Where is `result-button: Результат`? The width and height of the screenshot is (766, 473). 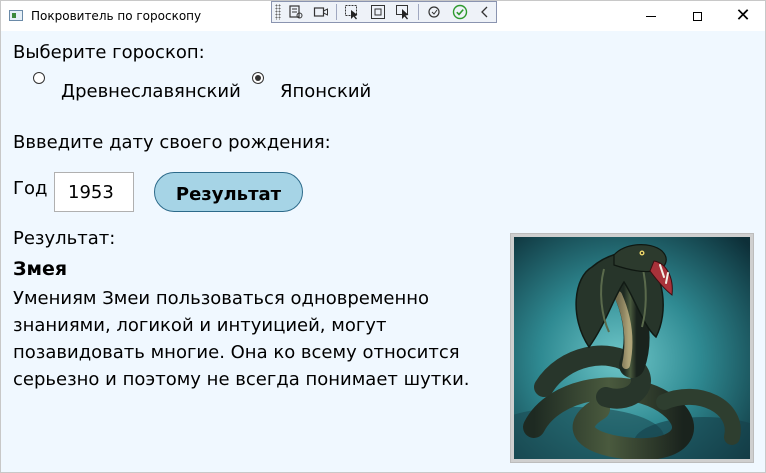
result-button: Результат is located at coordinates (228, 192).